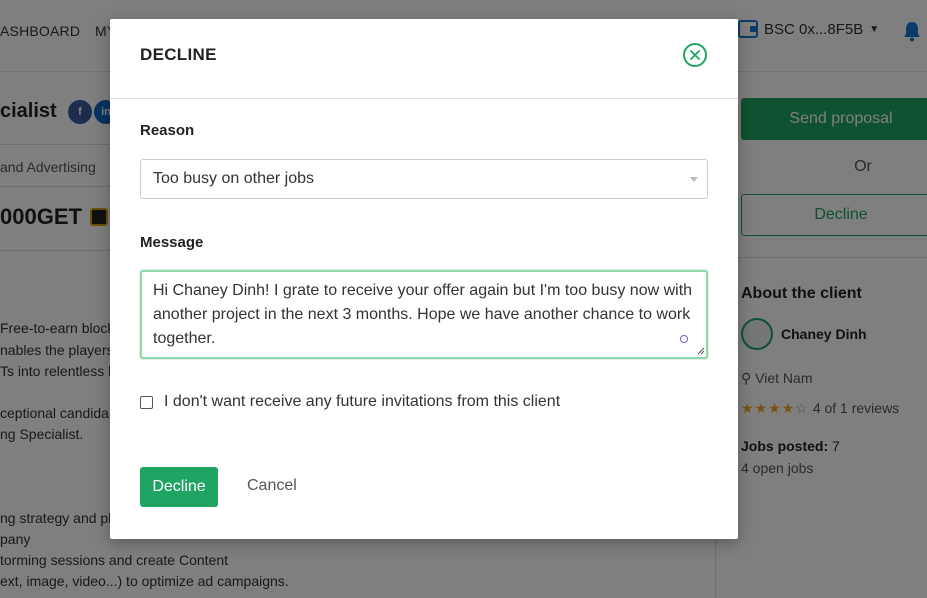 Image resolution: width=927 pixels, height=598 pixels. Describe the element at coordinates (178, 54) in the screenshot. I see `modal-title: DECLINE` at that location.